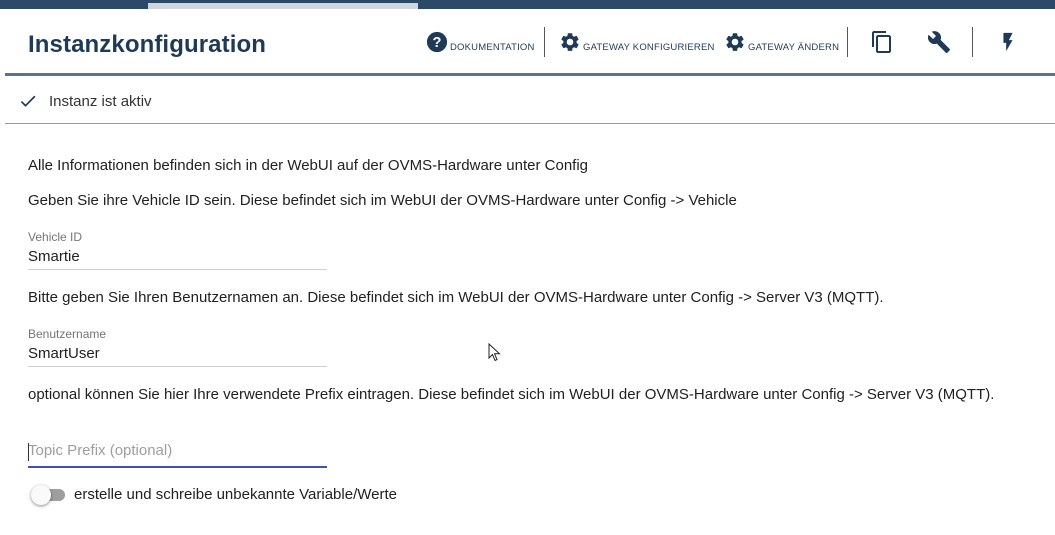  I want to click on toggle-knob, so click(41, 495).